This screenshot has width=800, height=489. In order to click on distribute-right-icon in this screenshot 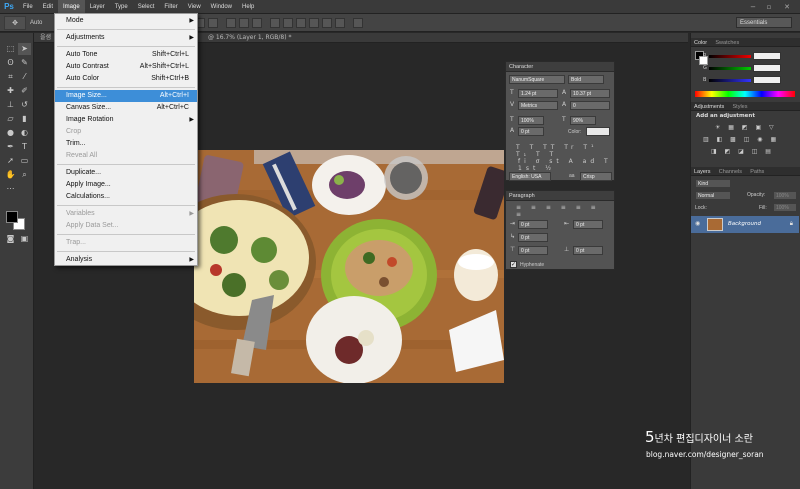, I will do `click(340, 22)`.